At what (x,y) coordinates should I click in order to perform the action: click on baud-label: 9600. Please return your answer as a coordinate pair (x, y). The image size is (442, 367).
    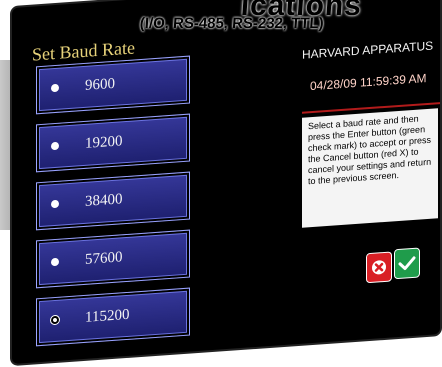
    Looking at the image, I should click on (100, 84).